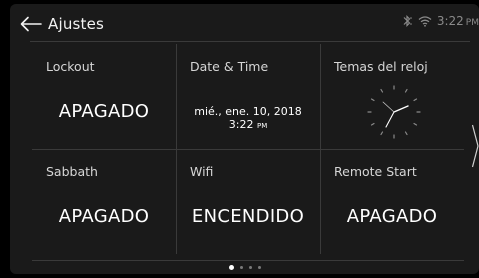  What do you see at coordinates (202, 171) in the screenshot?
I see `tile-label: Wifi` at bounding box center [202, 171].